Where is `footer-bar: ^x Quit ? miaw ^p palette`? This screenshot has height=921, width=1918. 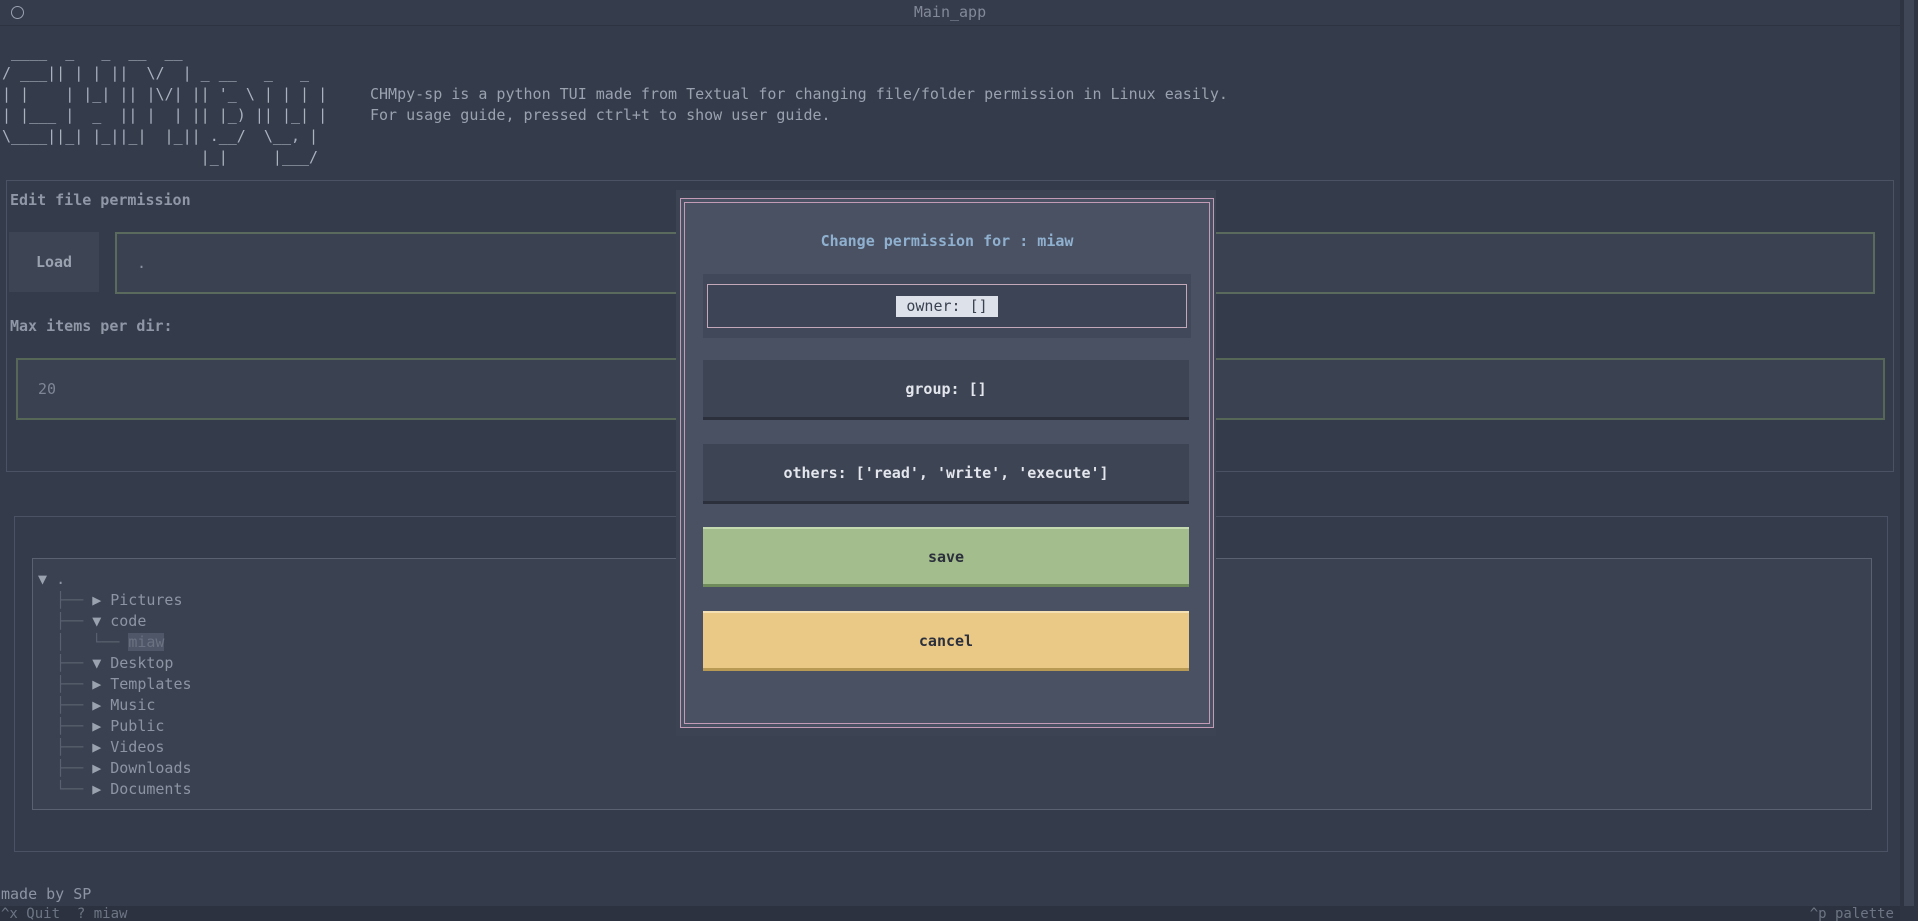 footer-bar: ^x Quit ? miaw ^p palette is located at coordinates (950, 913).